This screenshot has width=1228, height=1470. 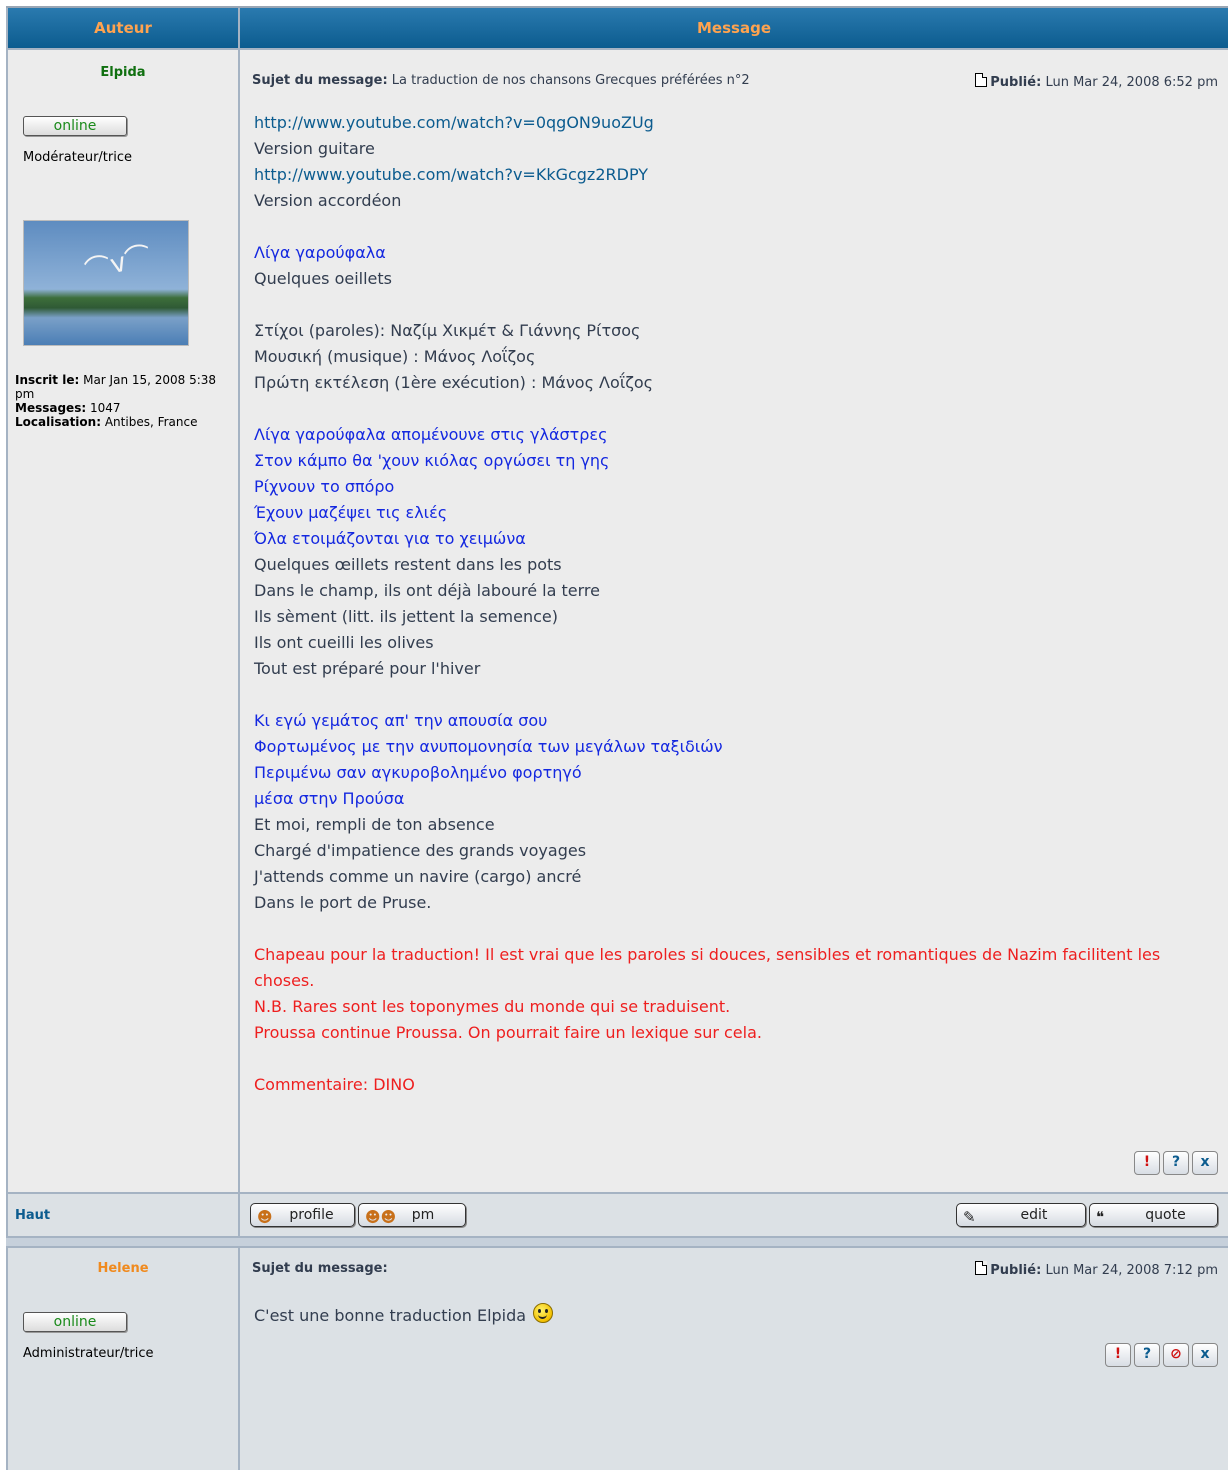 I want to click on post-separator, so click(x=617, y=1242).